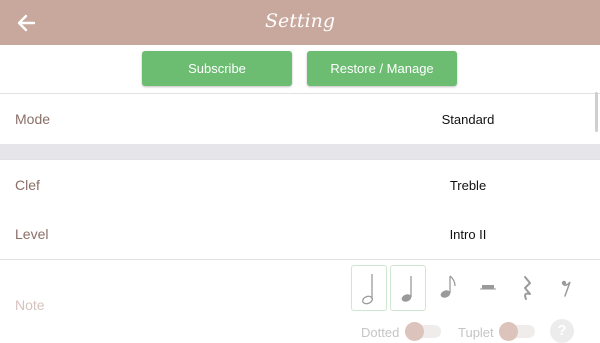  What do you see at coordinates (468, 234) in the screenshot?
I see `level-value: Intro II` at bounding box center [468, 234].